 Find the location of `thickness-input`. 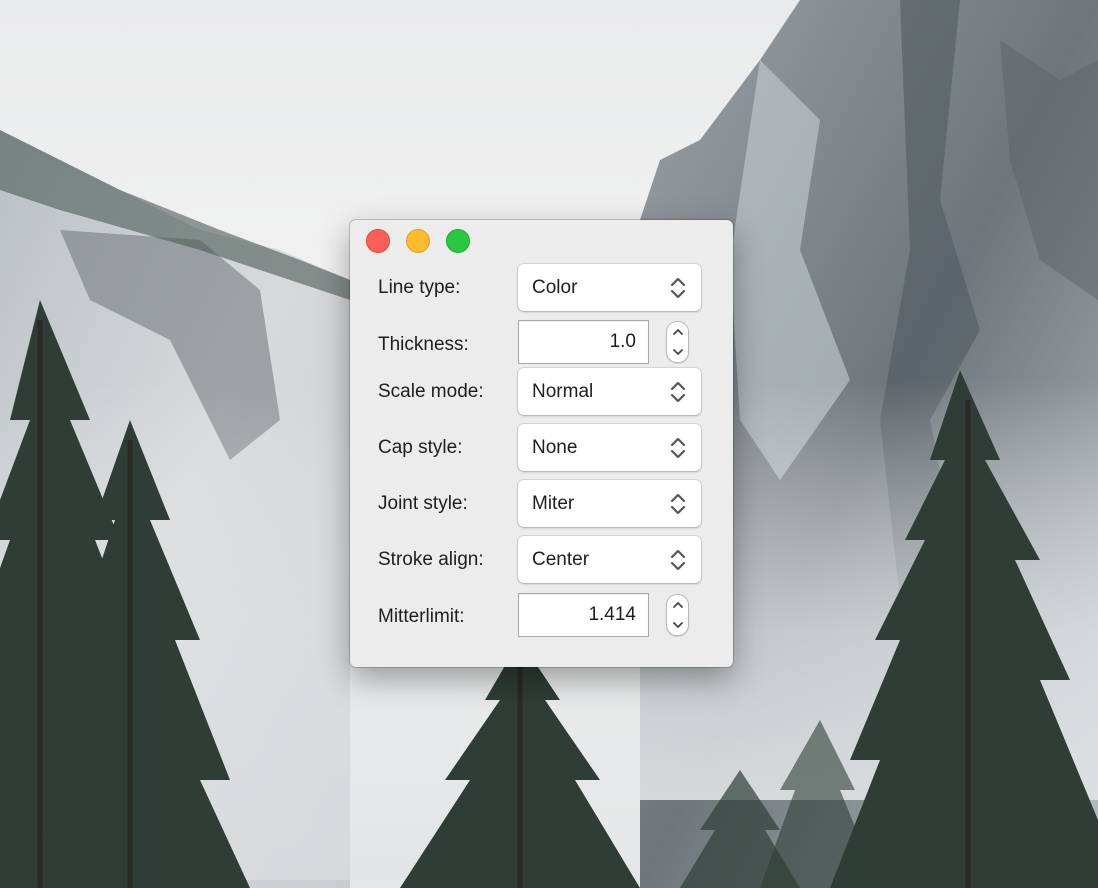

thickness-input is located at coordinates (583, 342).